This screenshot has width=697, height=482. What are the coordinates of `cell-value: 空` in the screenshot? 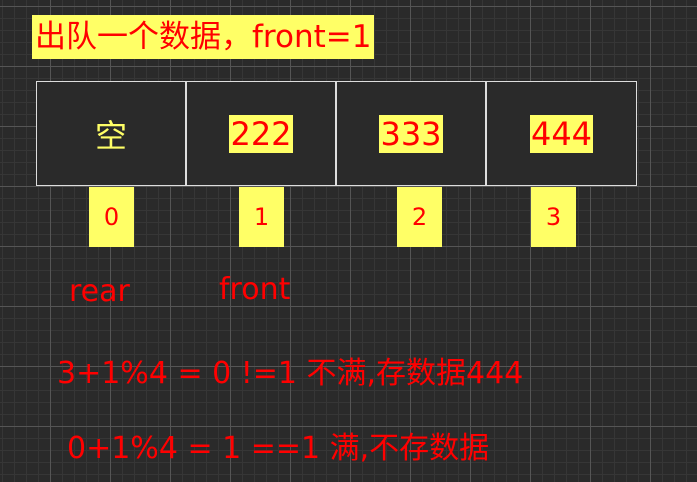 It's located at (110, 135).